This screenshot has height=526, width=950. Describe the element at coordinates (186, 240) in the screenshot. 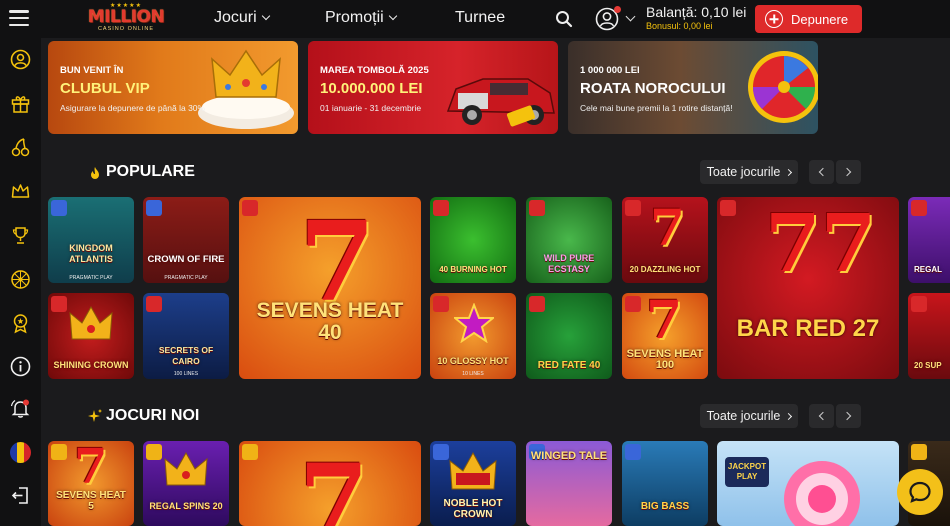

I see `game-tile: CROWN OF FIRE PRAGMATIC PLAY` at that location.